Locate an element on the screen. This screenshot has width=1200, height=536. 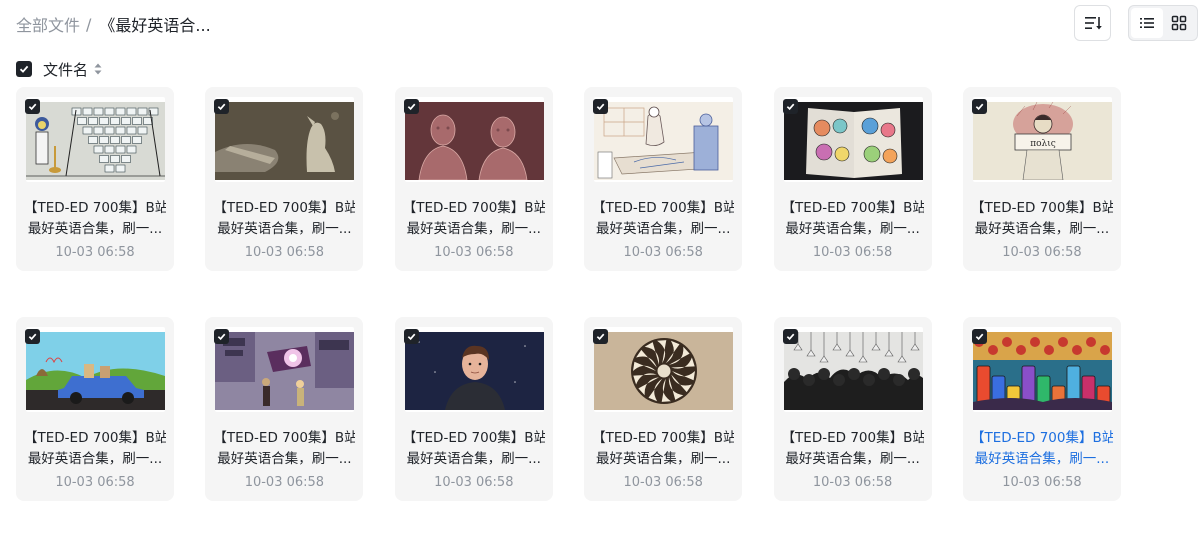
sort-button is located at coordinates (1092, 23).